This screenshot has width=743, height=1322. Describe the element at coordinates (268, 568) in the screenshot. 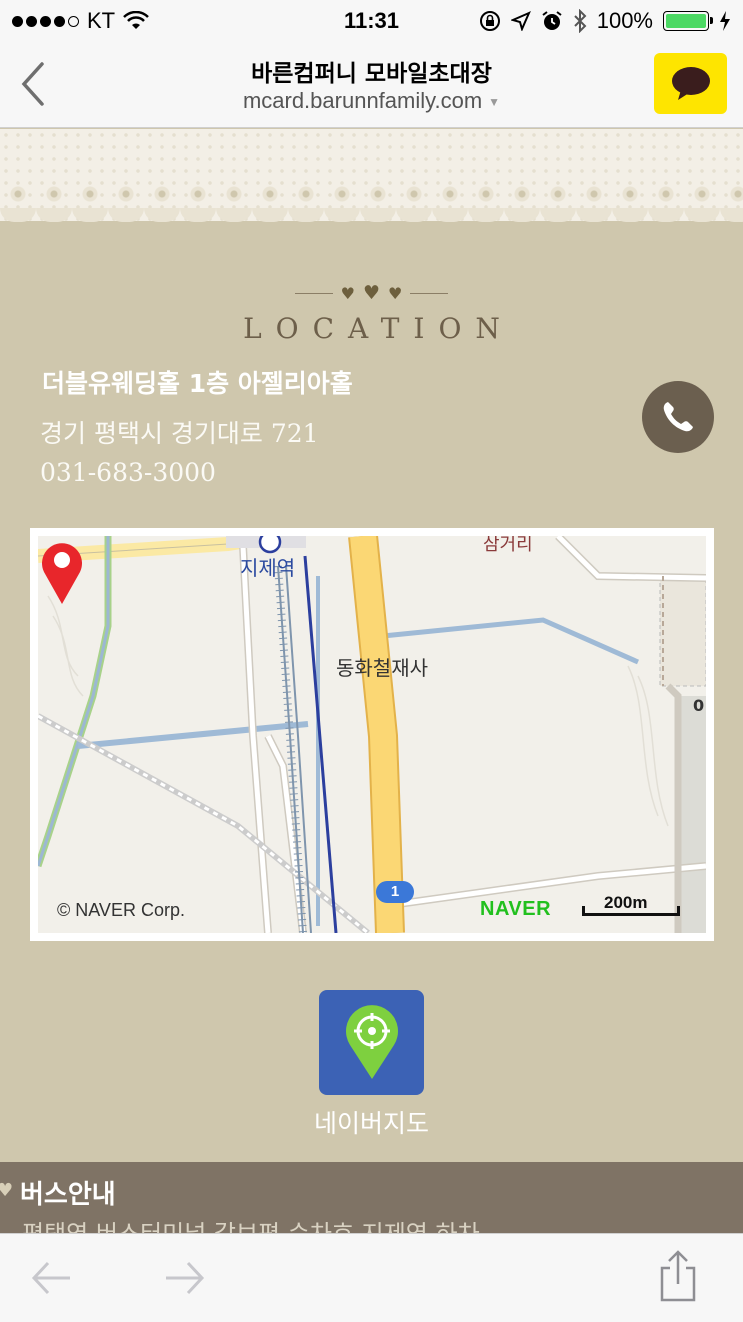

I see `map-label-station: 지제역` at that location.